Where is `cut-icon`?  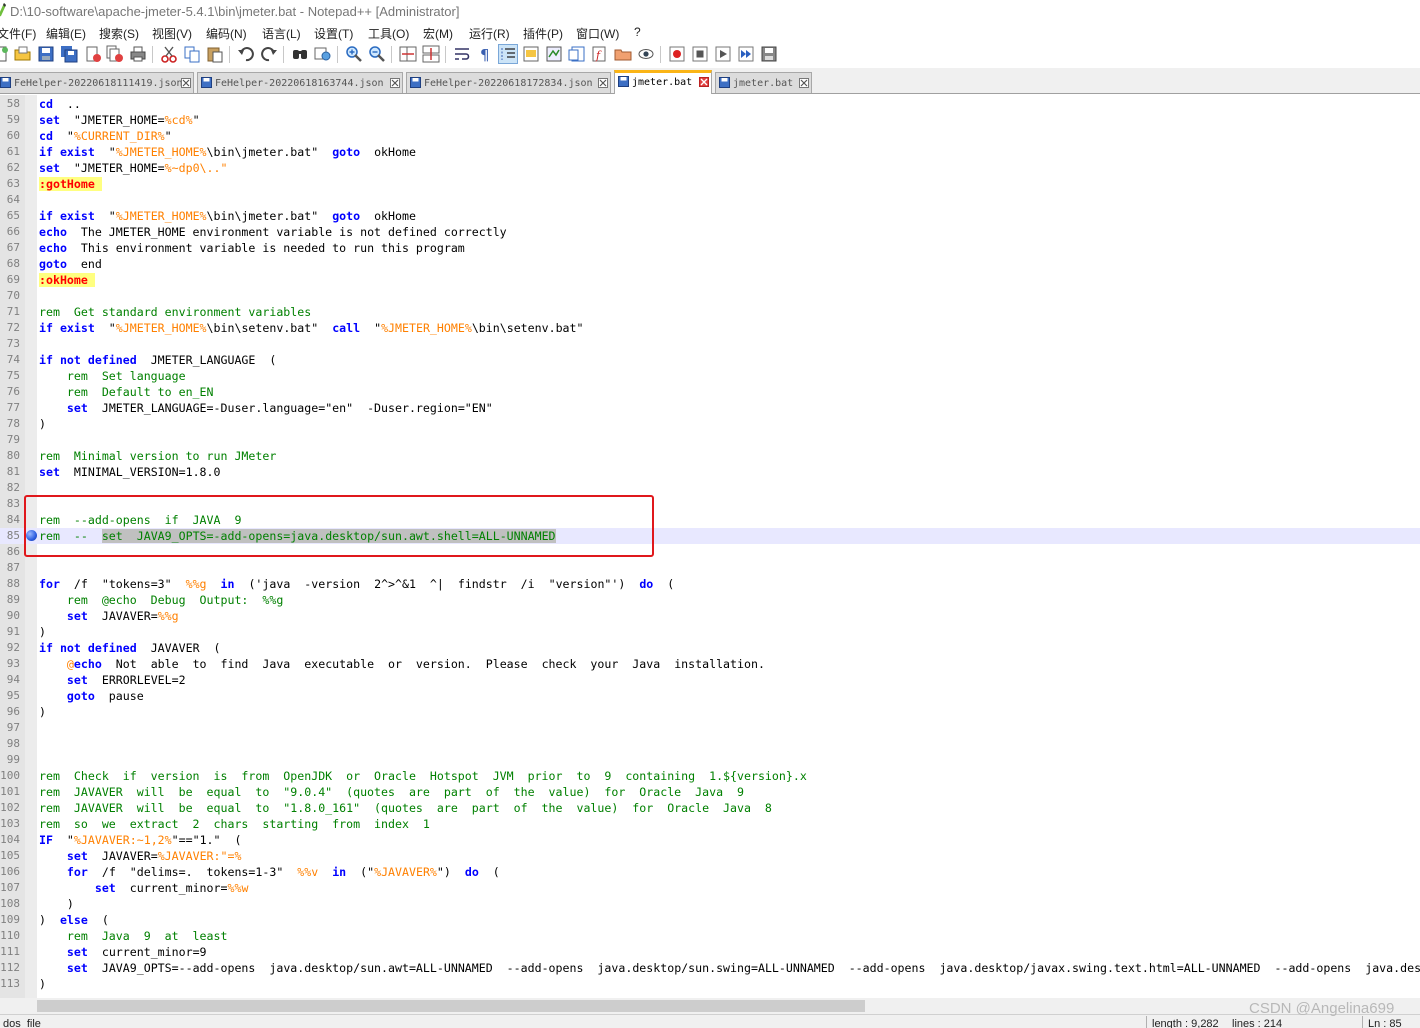 cut-icon is located at coordinates (169, 54).